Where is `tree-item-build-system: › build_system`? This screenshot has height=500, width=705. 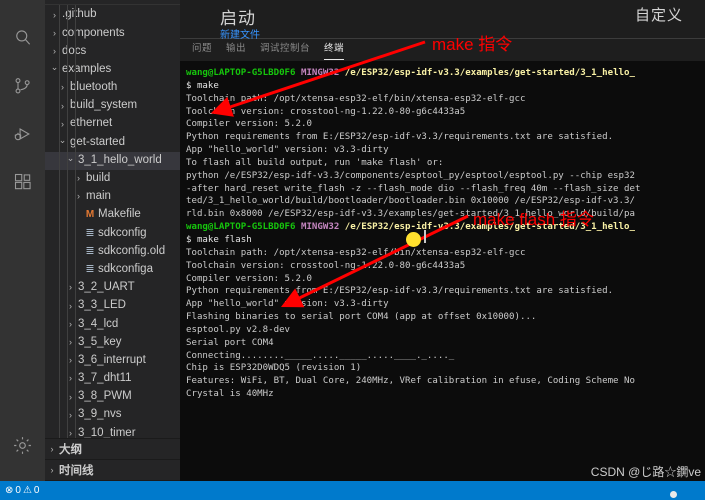 tree-item-build-system: › build_system is located at coordinates (112, 106).